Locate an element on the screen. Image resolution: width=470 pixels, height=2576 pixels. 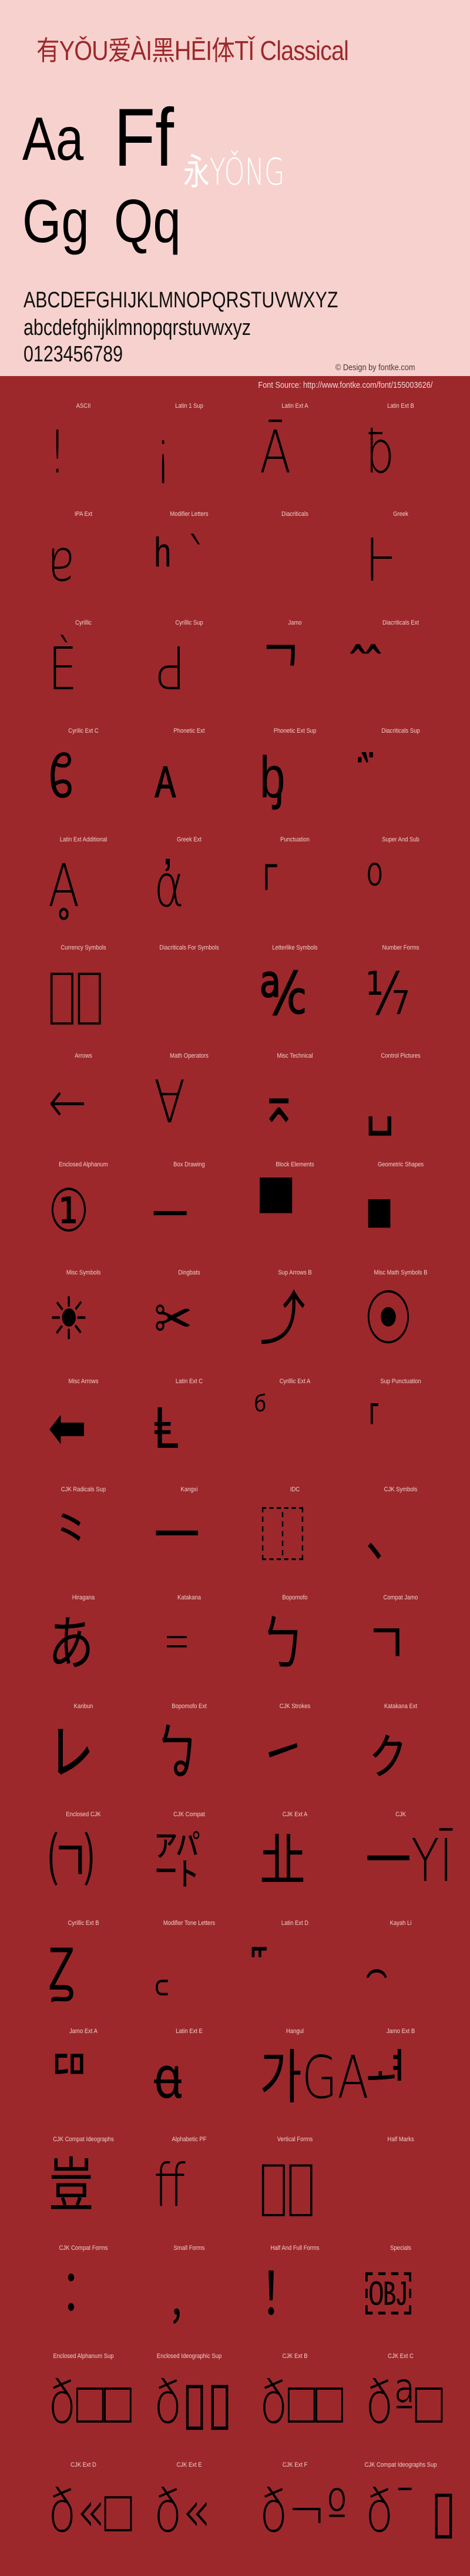
block-label: Diacriticals Sup is located at coordinates (400, 731).